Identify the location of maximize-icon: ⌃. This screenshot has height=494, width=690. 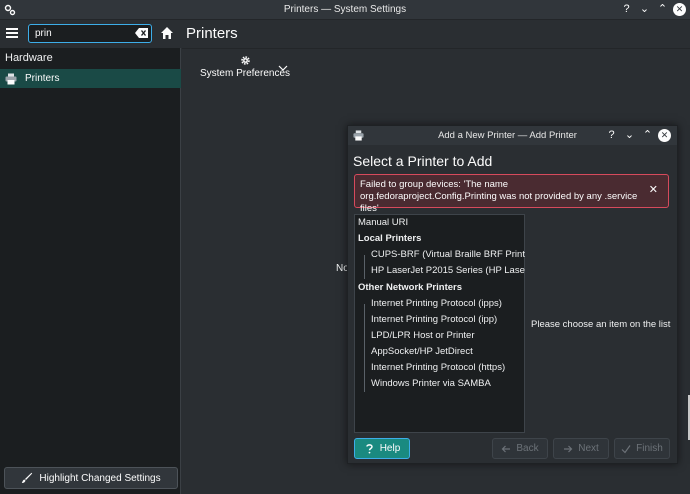
(662, 9).